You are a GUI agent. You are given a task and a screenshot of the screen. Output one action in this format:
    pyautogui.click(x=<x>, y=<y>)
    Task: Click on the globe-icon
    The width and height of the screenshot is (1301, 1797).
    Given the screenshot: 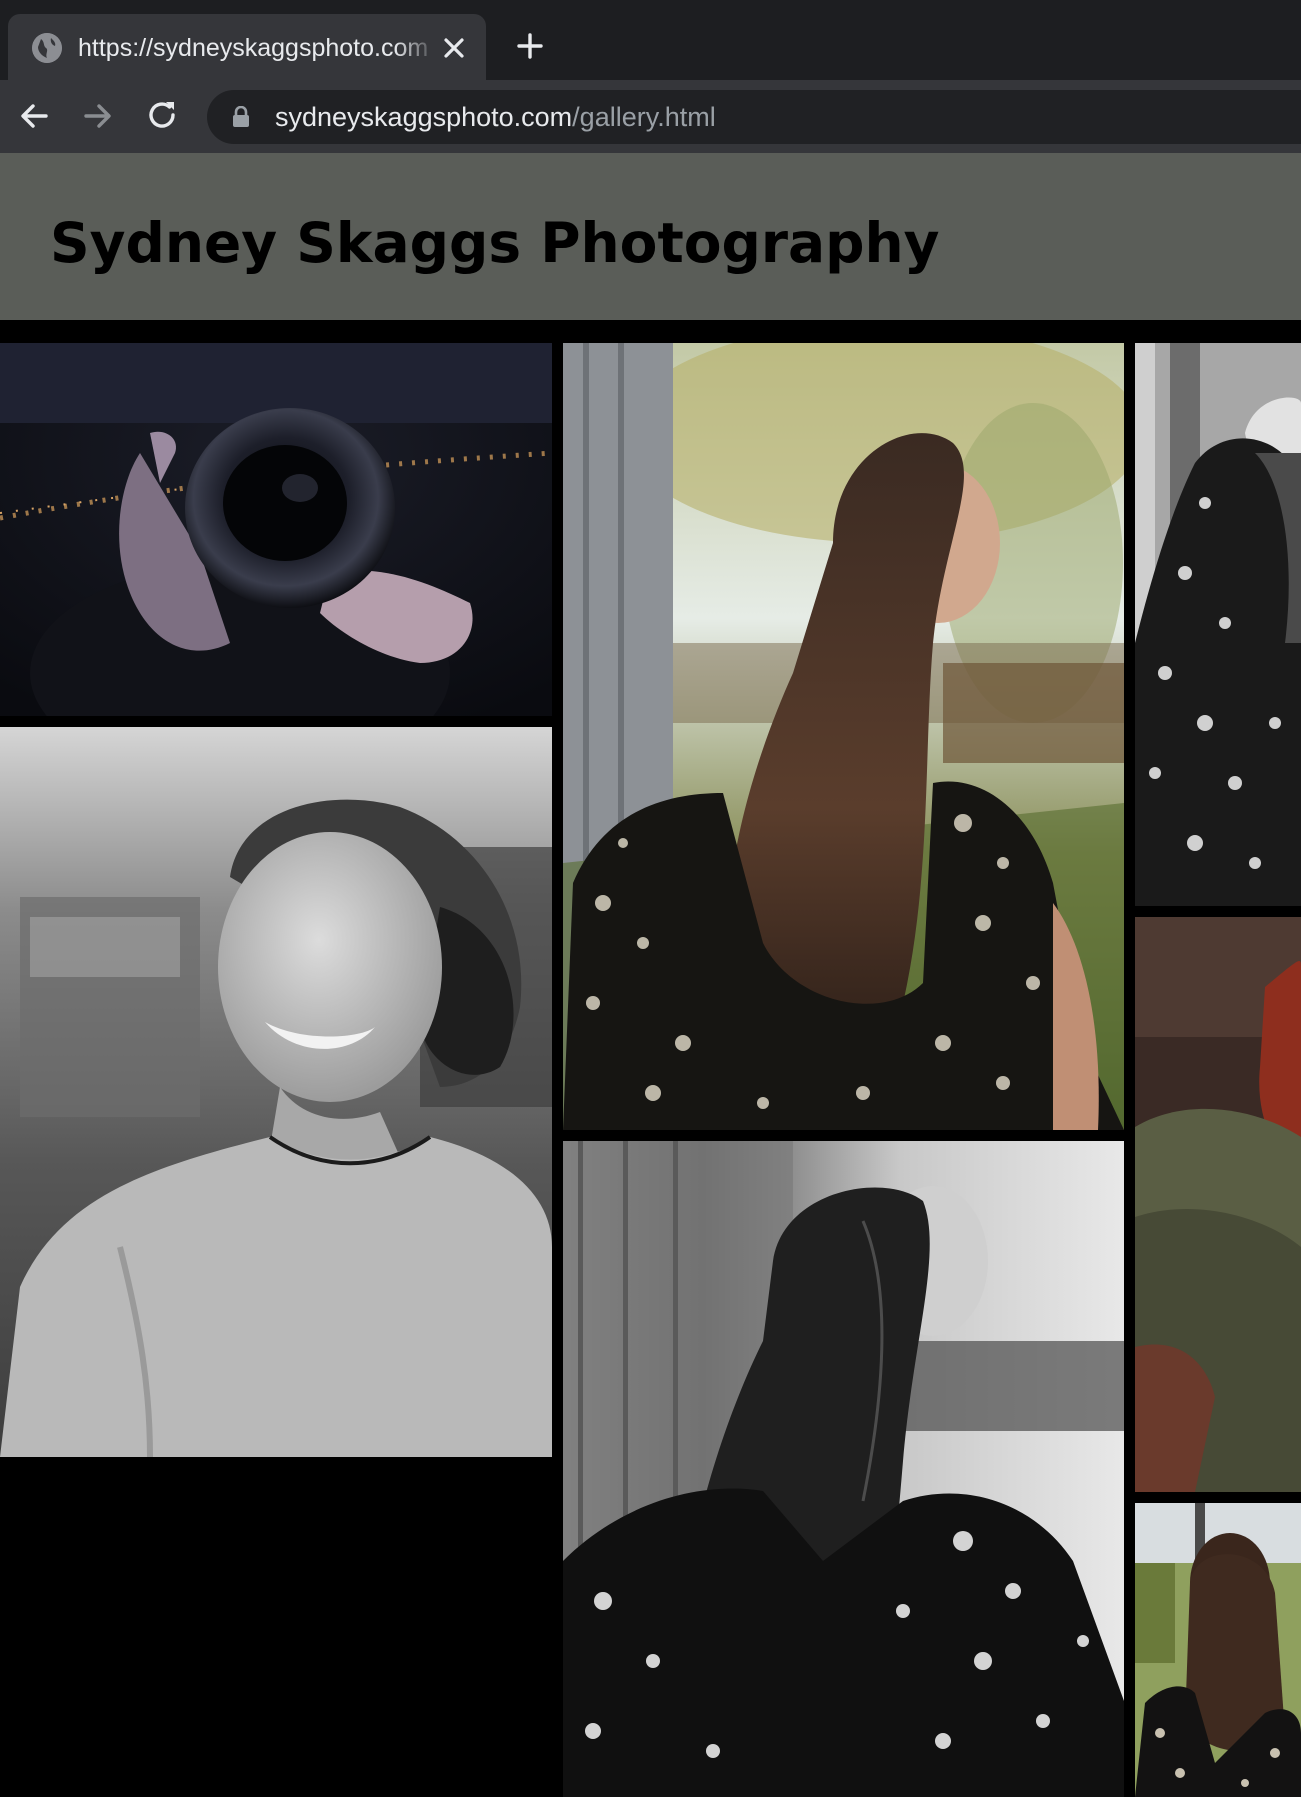 What is the action you would take?
    pyautogui.click(x=47, y=48)
    